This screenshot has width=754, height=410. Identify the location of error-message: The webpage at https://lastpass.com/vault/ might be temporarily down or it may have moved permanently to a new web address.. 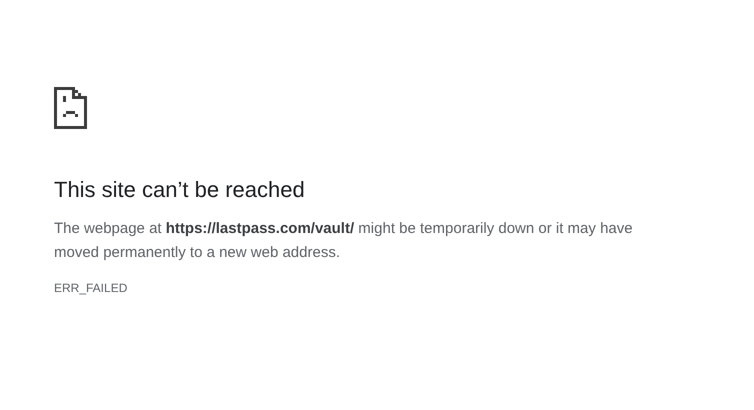
(344, 241).